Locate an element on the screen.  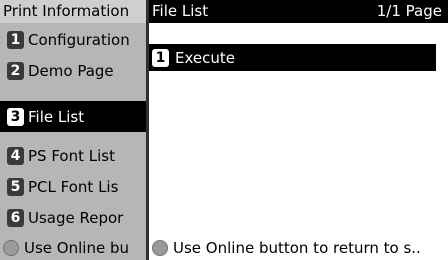
menu-item-pcl-font-list: 5 PCL Font Lis is located at coordinates (73, 186).